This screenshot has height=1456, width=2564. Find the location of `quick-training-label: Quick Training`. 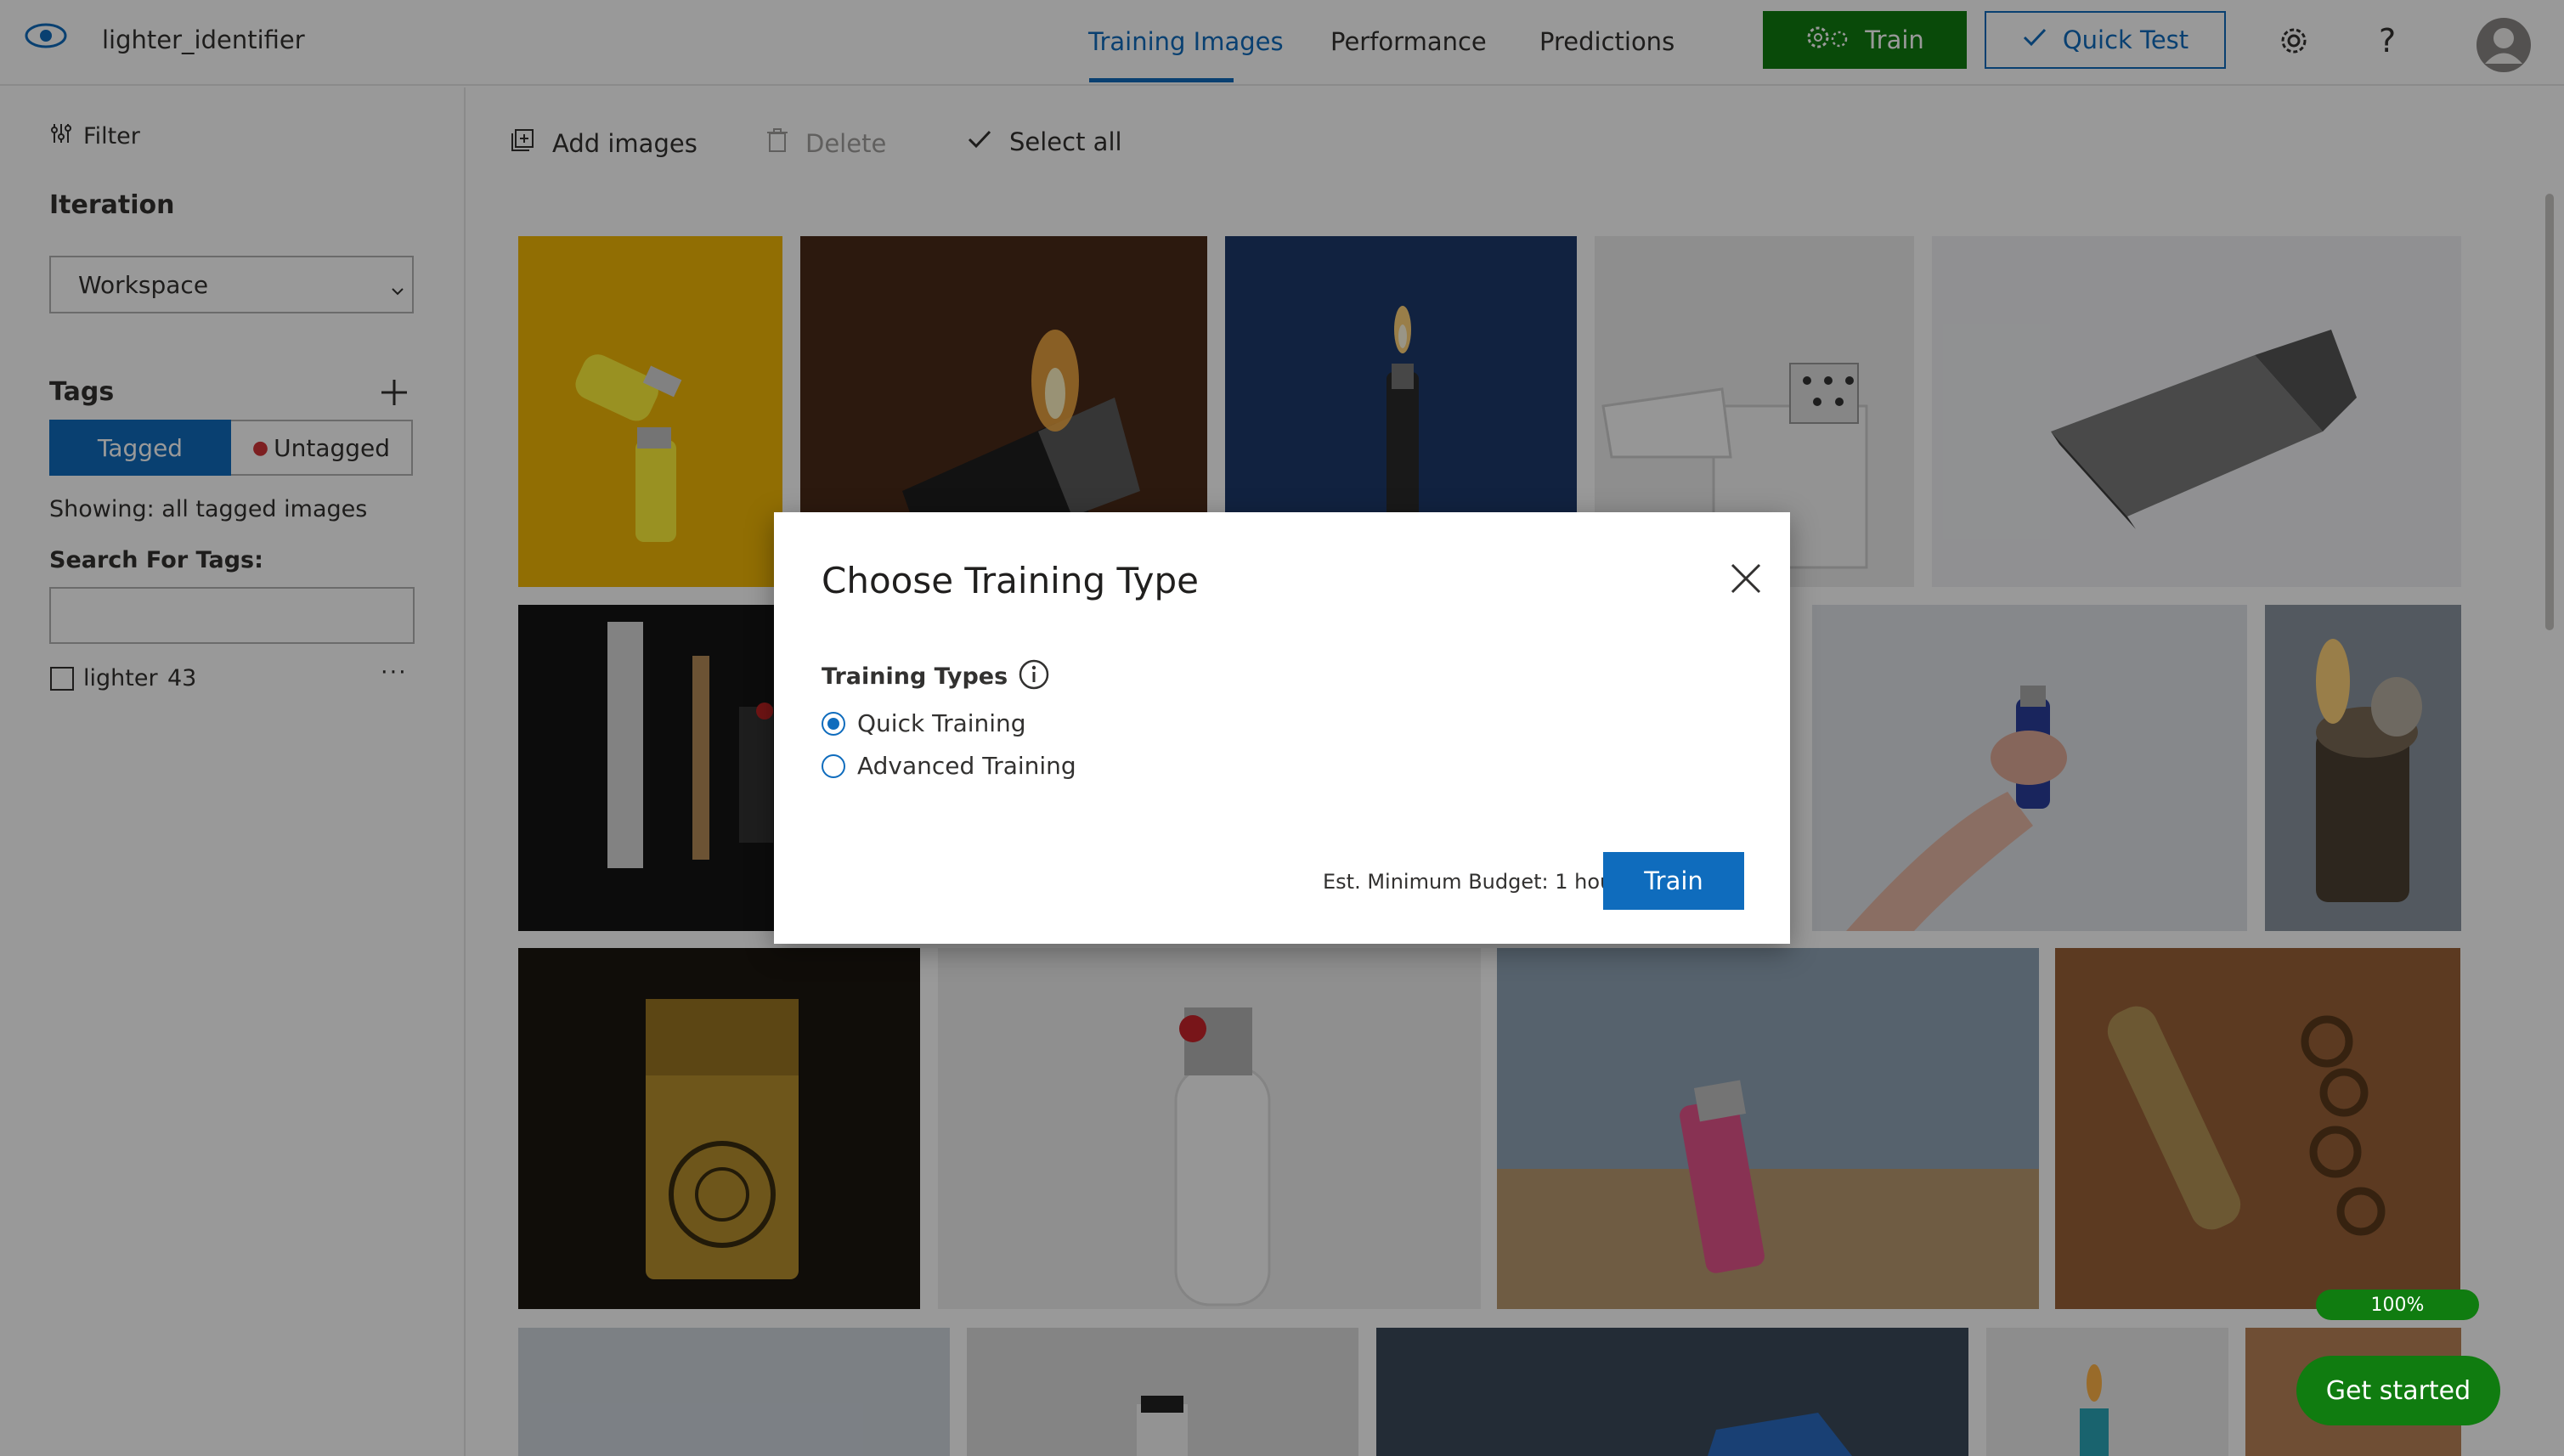

quick-training-label: Quick Training is located at coordinates (942, 723).